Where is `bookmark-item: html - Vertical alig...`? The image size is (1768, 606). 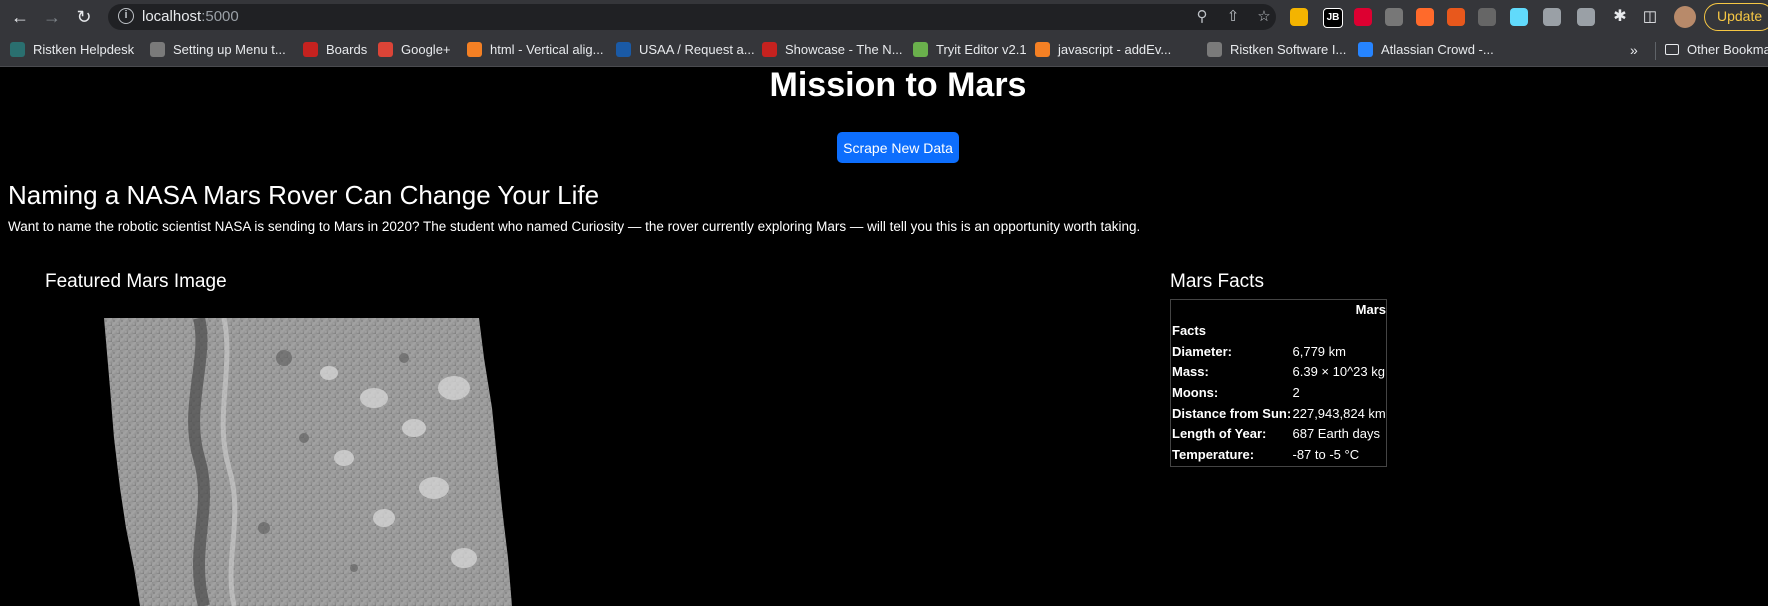
bookmark-item: html - Vertical alig... is located at coordinates (535, 50).